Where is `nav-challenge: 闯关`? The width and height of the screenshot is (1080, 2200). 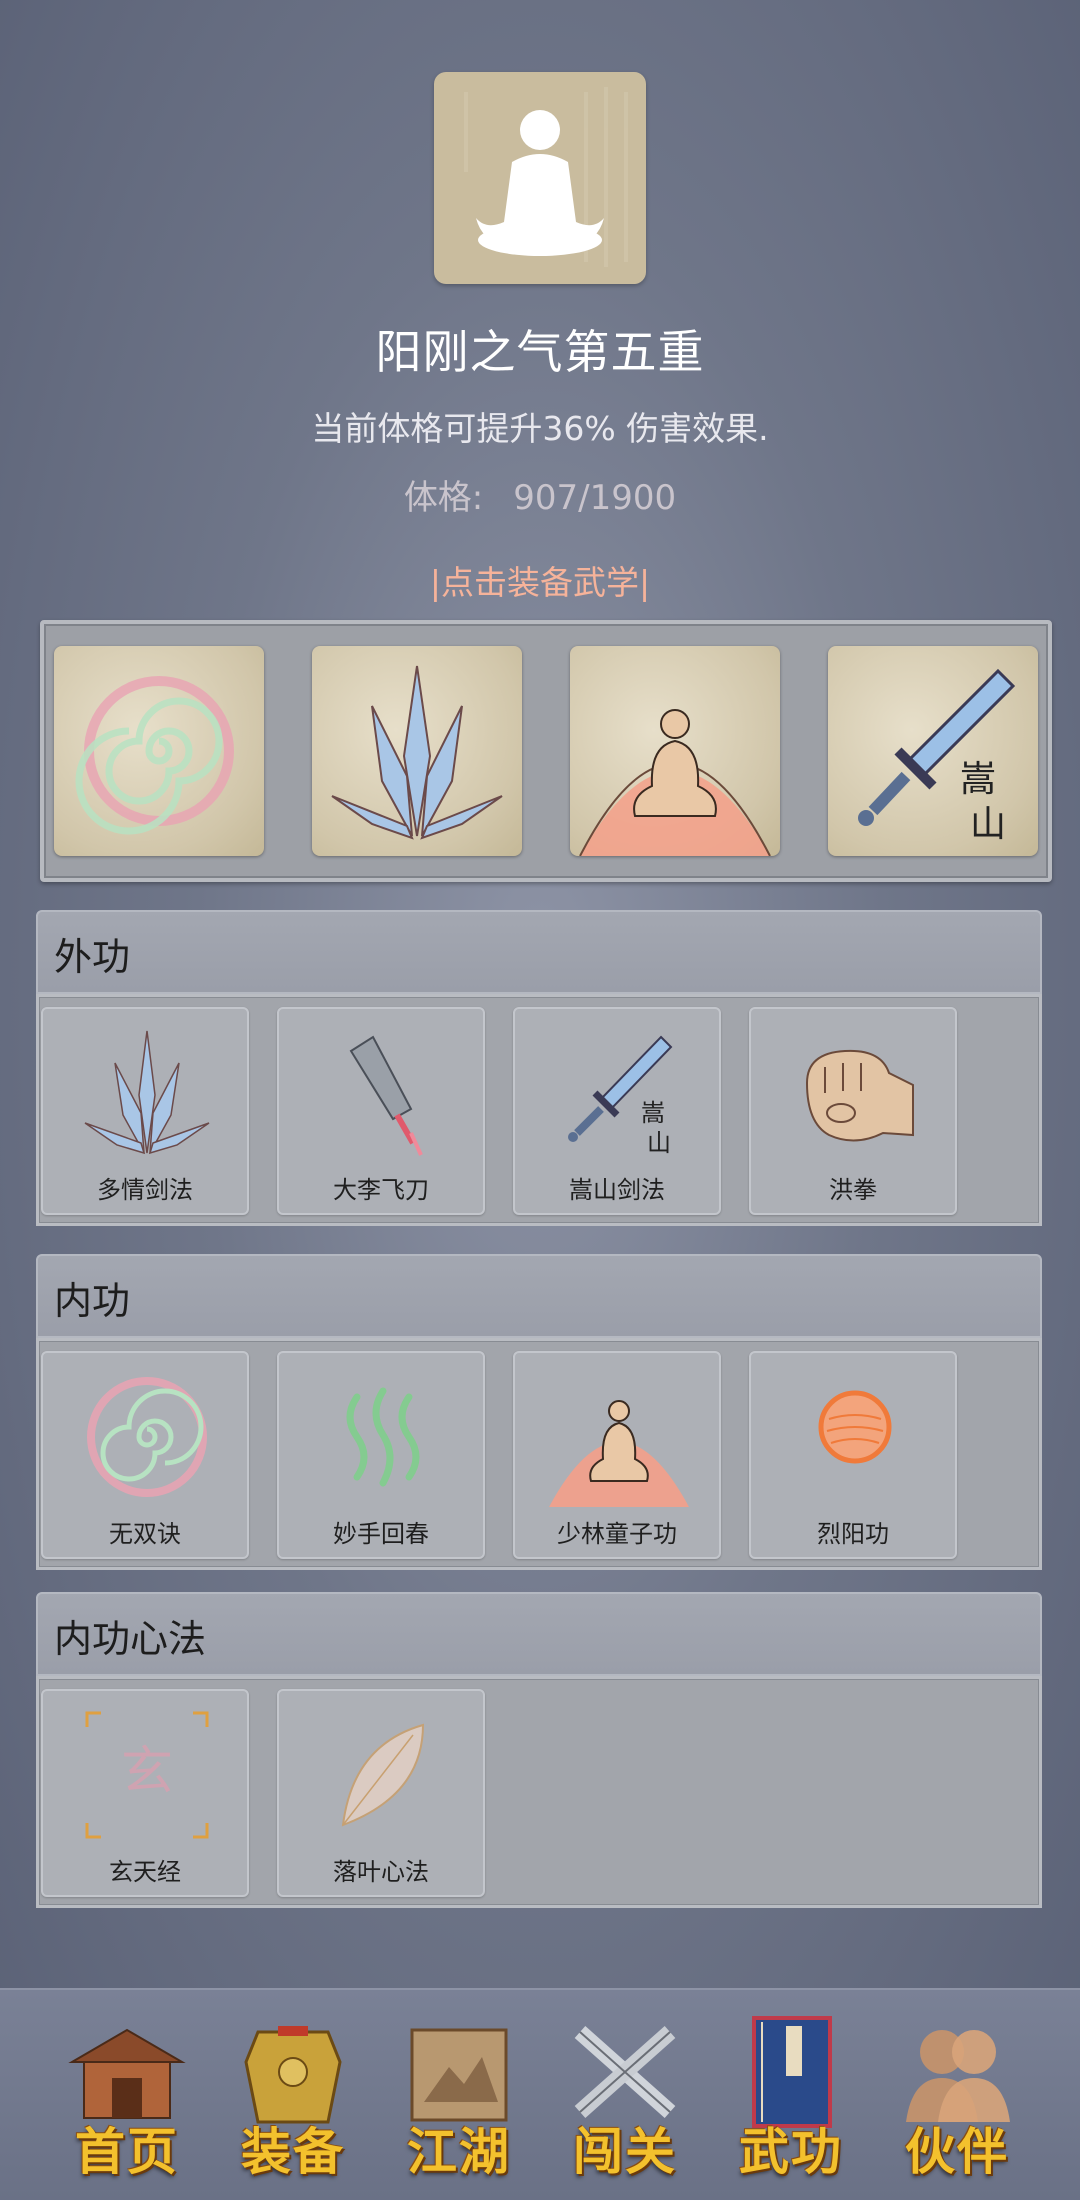
nav-challenge: 闯关 is located at coordinates (625, 2097).